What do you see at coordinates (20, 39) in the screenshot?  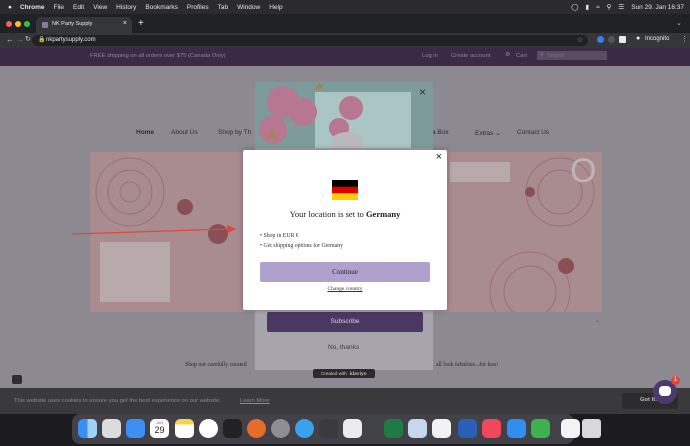 I see `forward-icon: →` at bounding box center [20, 39].